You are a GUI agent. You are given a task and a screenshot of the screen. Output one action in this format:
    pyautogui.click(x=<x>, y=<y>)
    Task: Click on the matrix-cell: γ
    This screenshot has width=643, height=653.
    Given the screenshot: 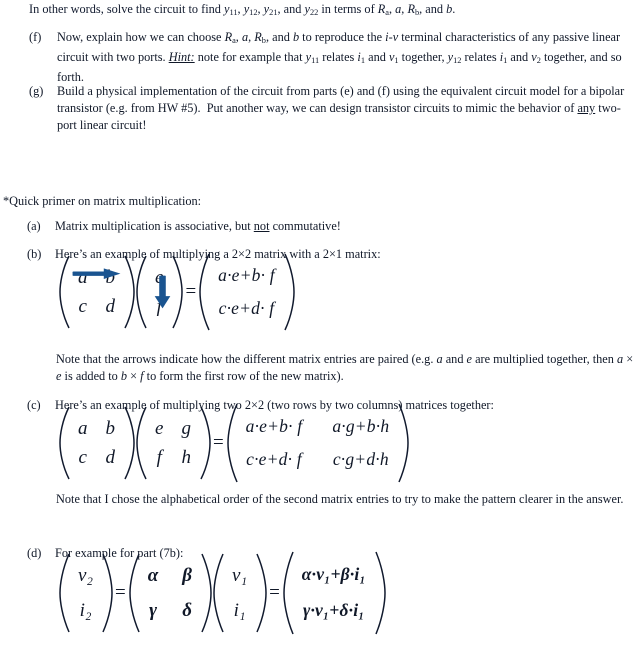 What is the action you would take?
    pyautogui.click(x=153, y=610)
    